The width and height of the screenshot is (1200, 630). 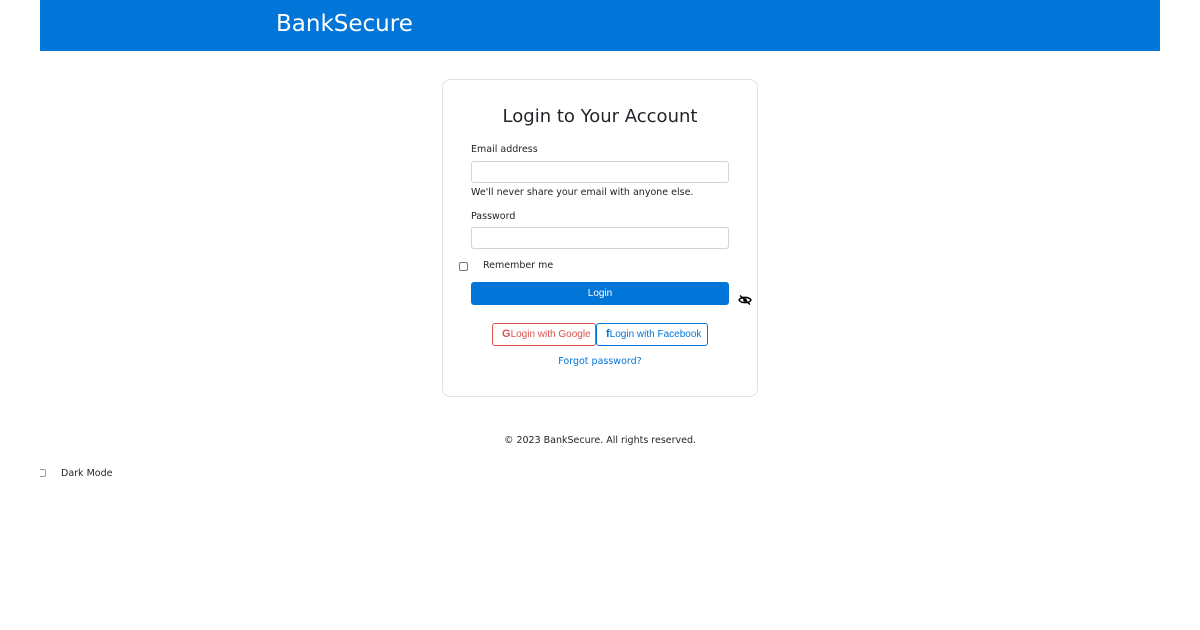 What do you see at coordinates (518, 265) in the screenshot?
I see `remember-me-label: Remember me` at bounding box center [518, 265].